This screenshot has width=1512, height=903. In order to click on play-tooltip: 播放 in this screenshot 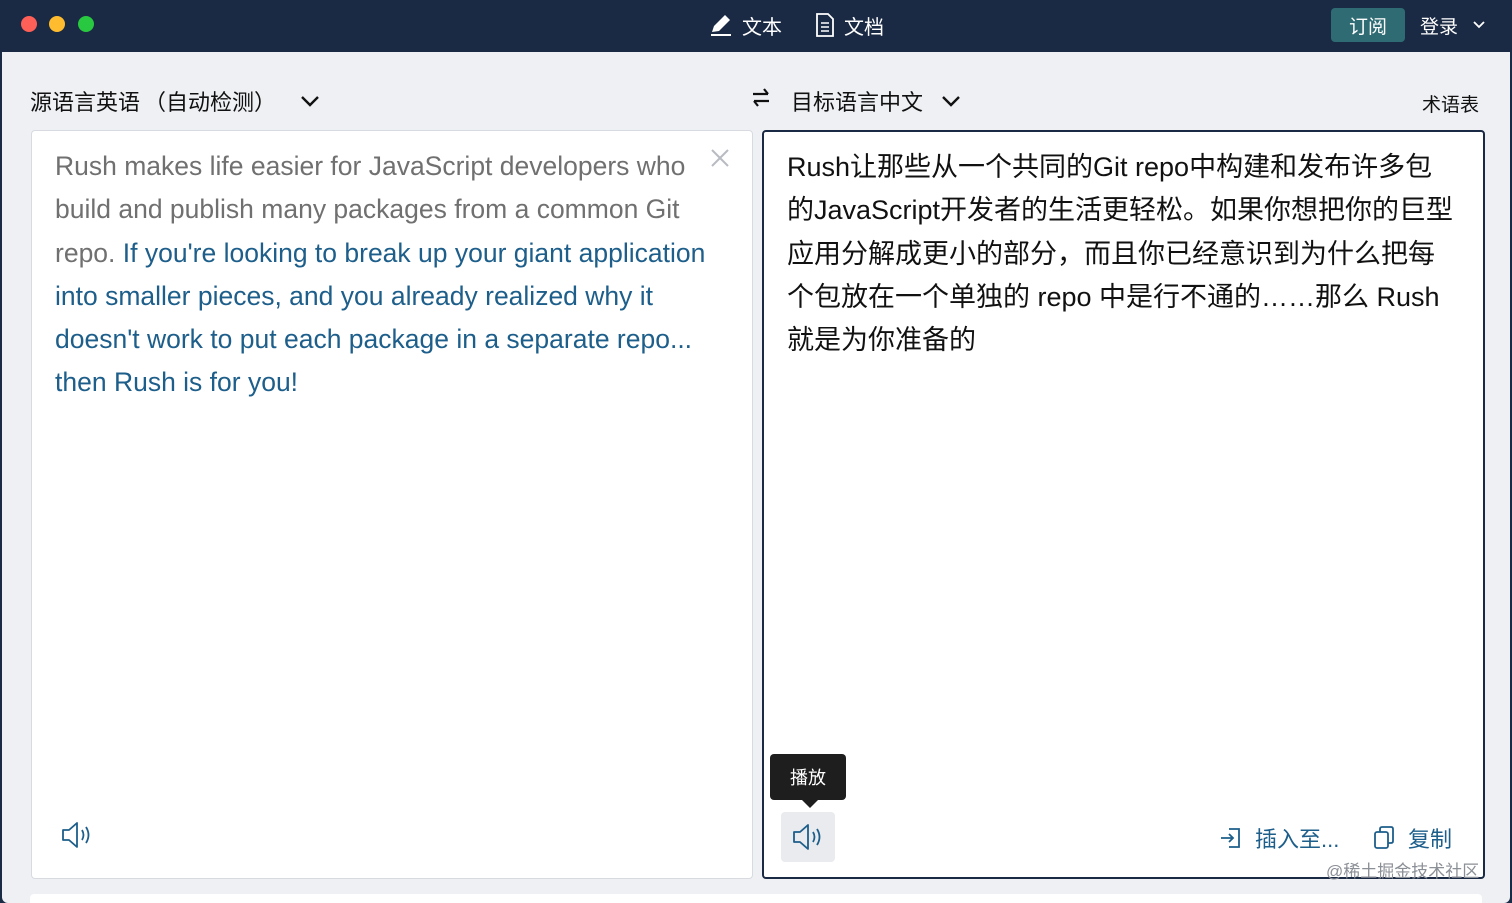, I will do `click(808, 781)`.